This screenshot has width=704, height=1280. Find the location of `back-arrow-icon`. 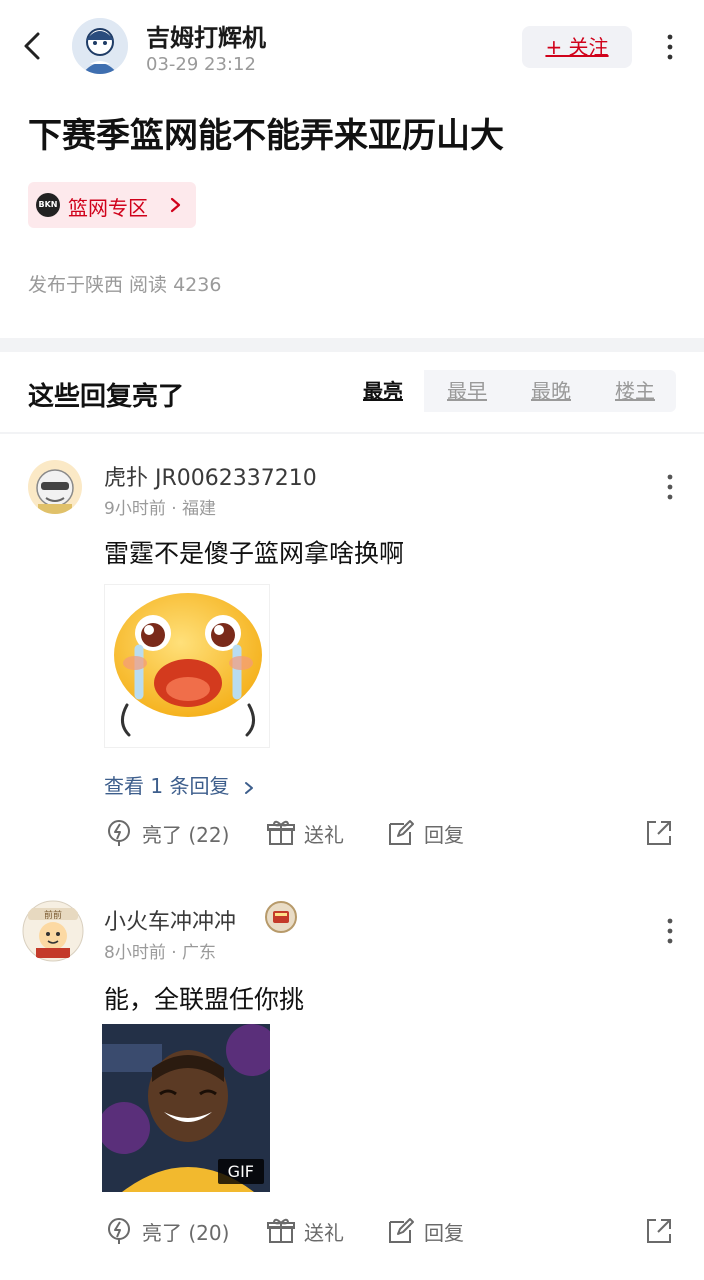

back-arrow-icon is located at coordinates (32, 46).